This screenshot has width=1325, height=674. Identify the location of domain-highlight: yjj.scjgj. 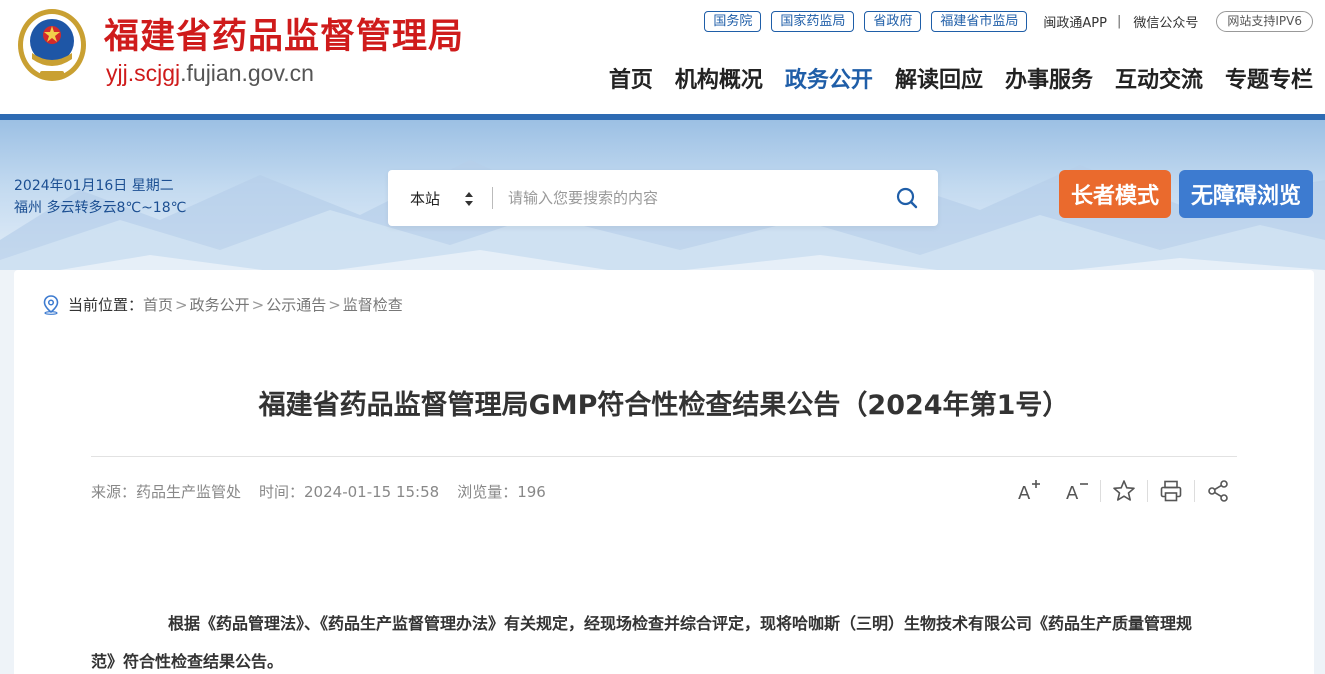
(143, 73).